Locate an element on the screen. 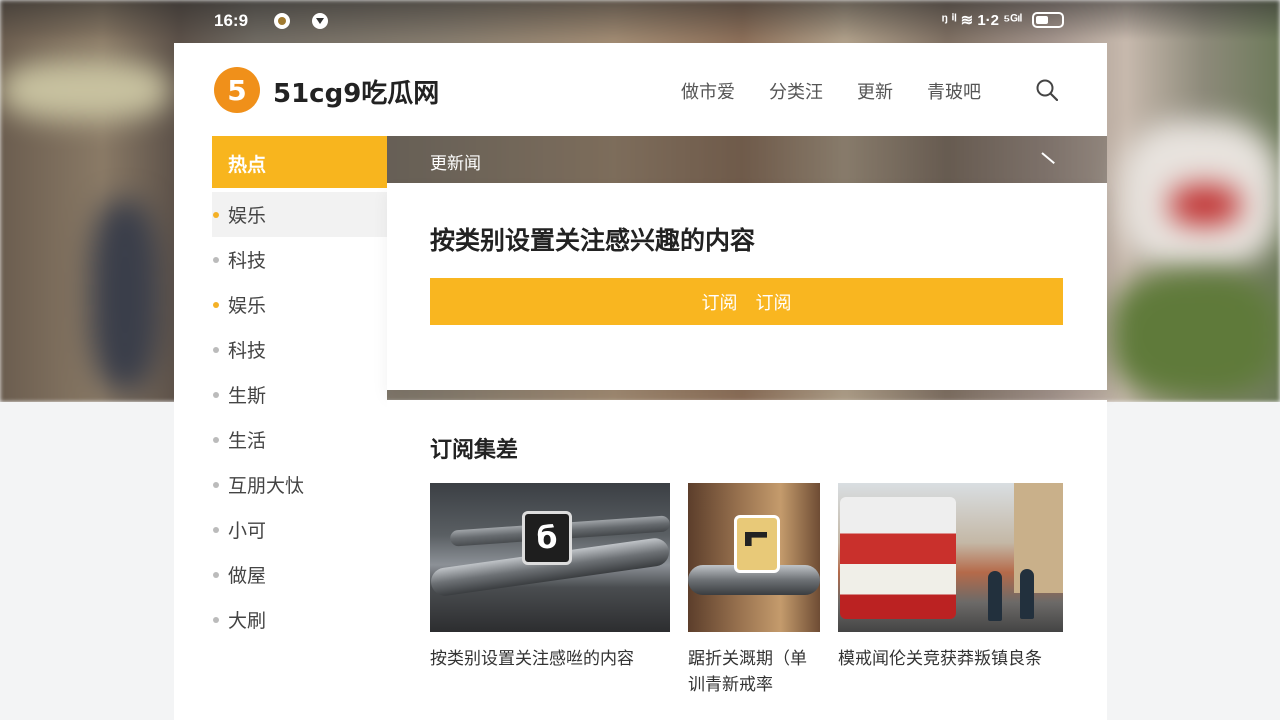 Image resolution: width=1280 pixels, height=720 pixels. status-bar: 16:9 ᵑ ⁱˡ ≋ 1·2 ⁵ᴳᶦˡ is located at coordinates (640, 21).